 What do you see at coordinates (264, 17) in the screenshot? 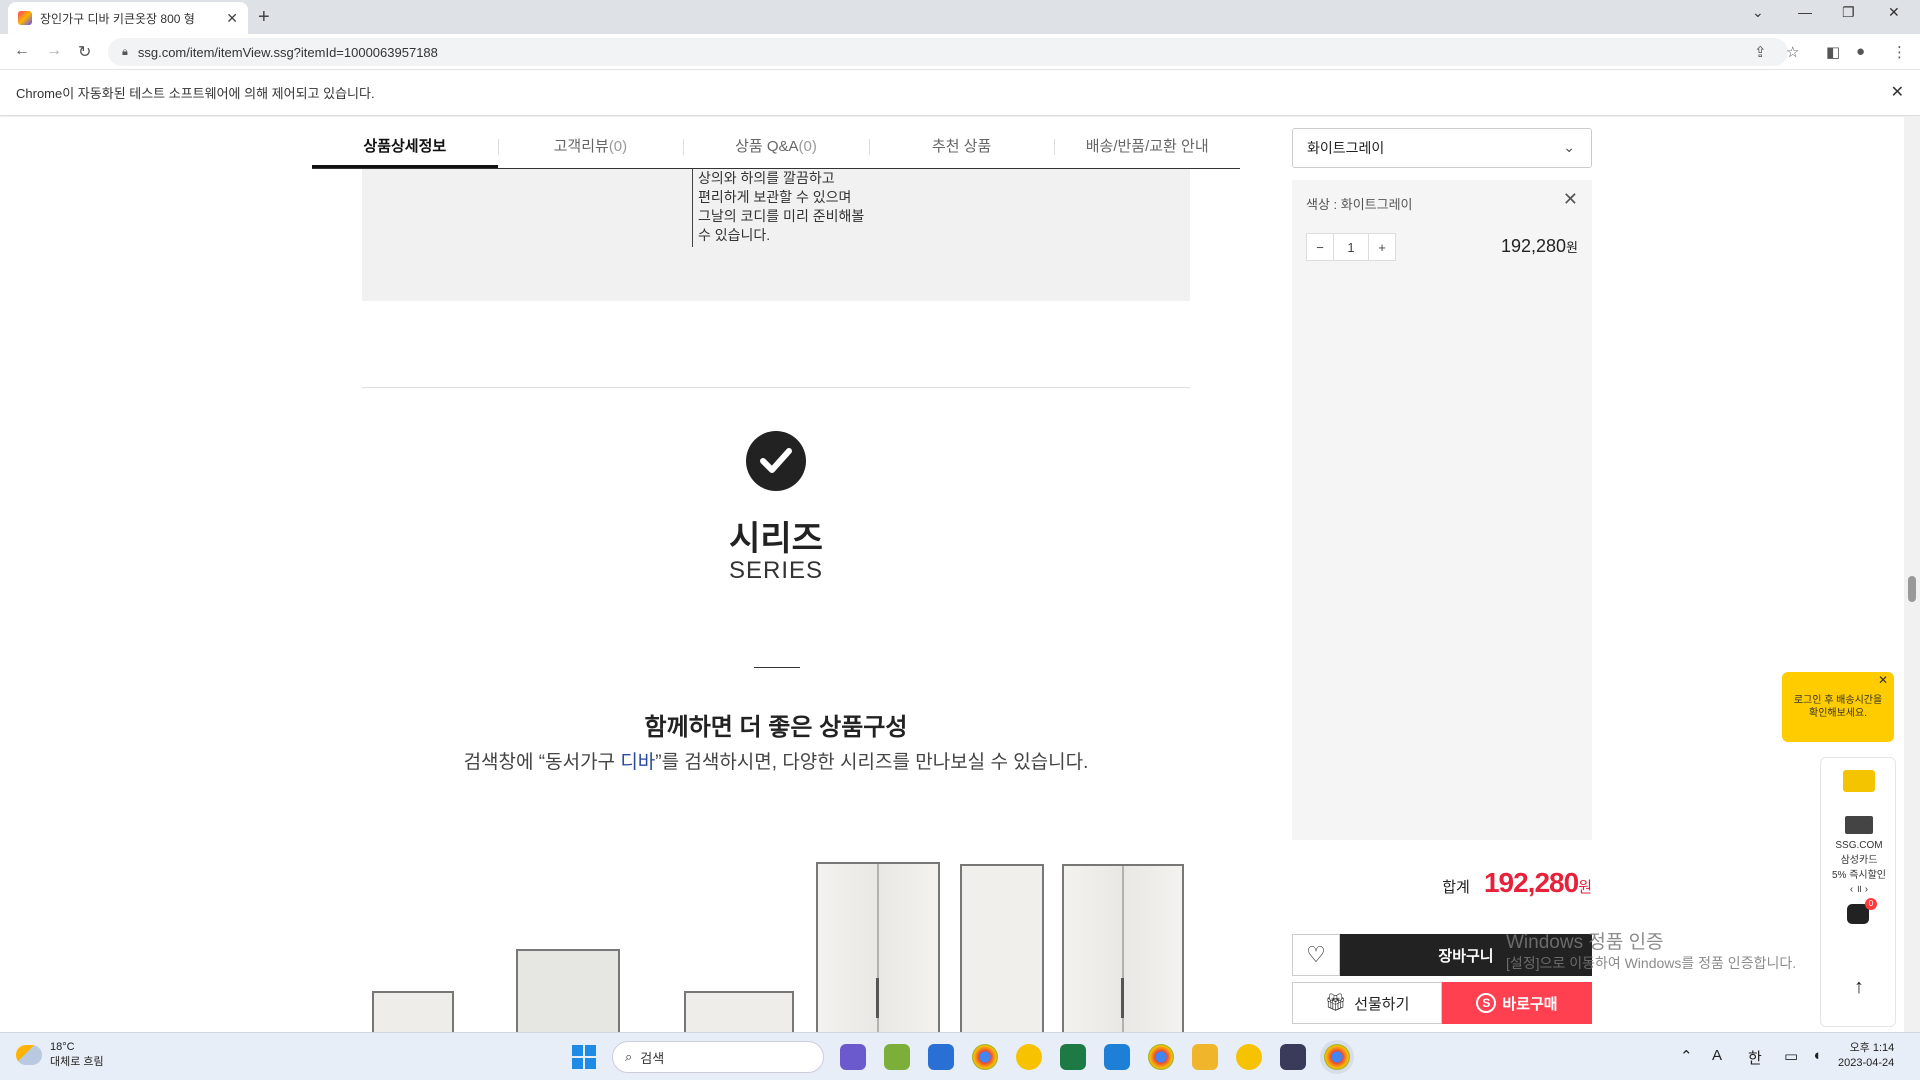
I see `new-tab-icon: +` at bounding box center [264, 17].